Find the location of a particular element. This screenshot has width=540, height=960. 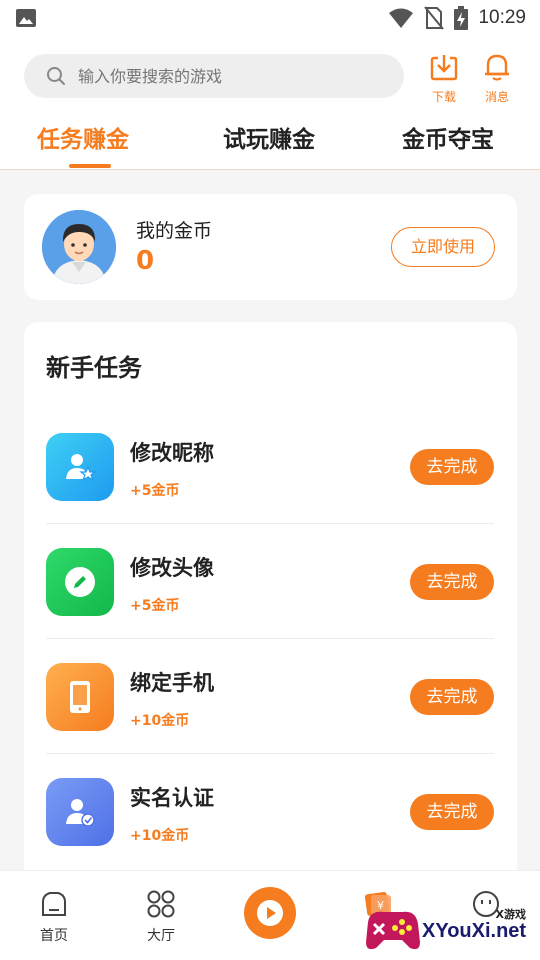

coins-value: 0 is located at coordinates (145, 261).